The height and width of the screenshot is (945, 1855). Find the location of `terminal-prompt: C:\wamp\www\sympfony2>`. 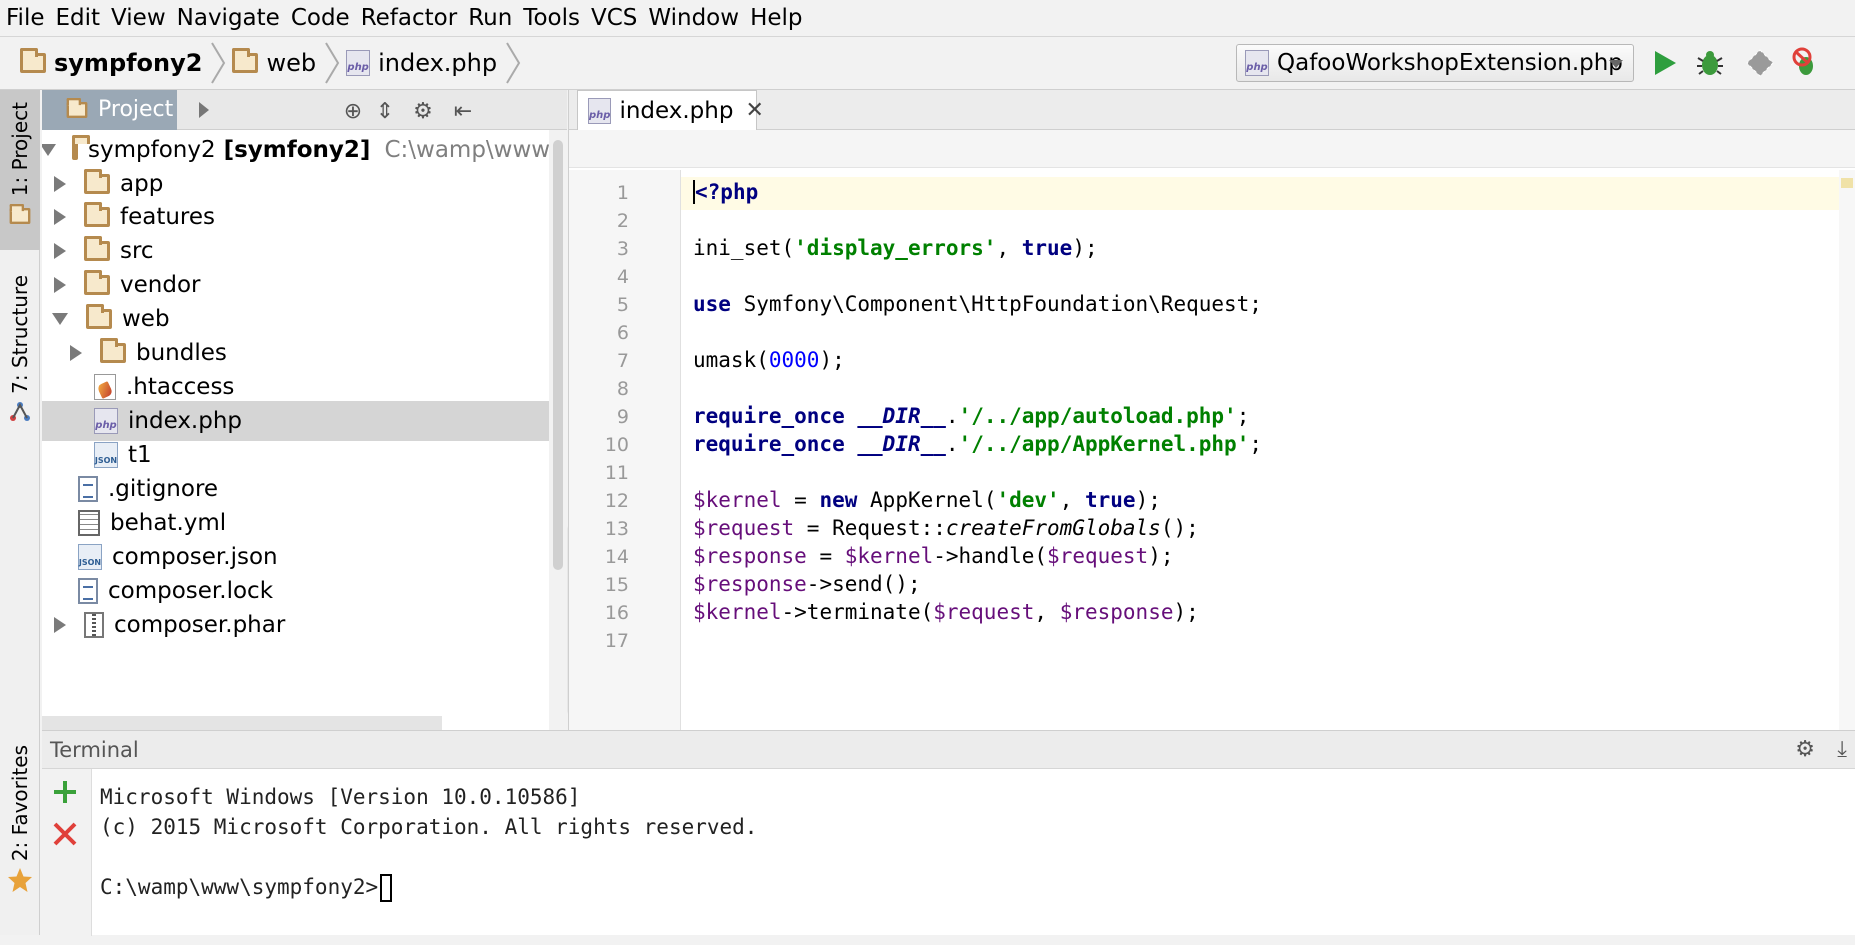

terminal-prompt: C:\wamp\www\sympfony2> is located at coordinates (246, 888).